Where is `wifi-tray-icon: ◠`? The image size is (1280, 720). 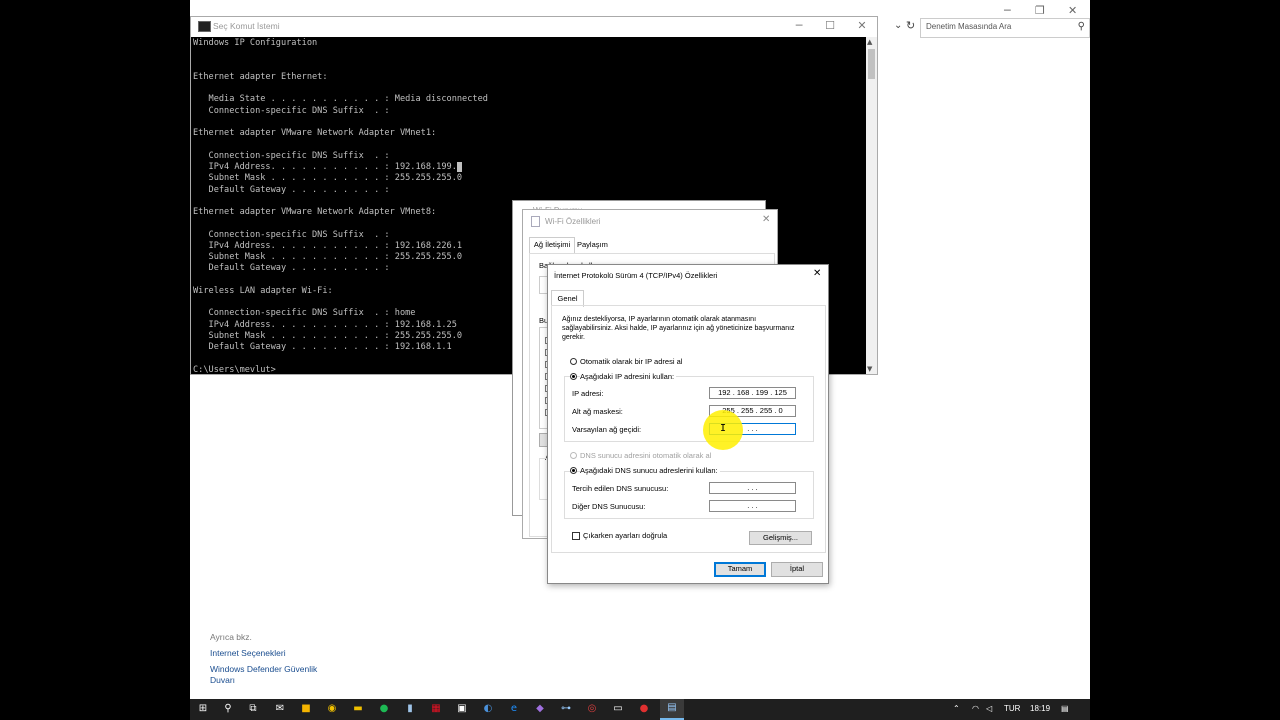
wifi-tray-icon: ◠ is located at coordinates (975, 708).